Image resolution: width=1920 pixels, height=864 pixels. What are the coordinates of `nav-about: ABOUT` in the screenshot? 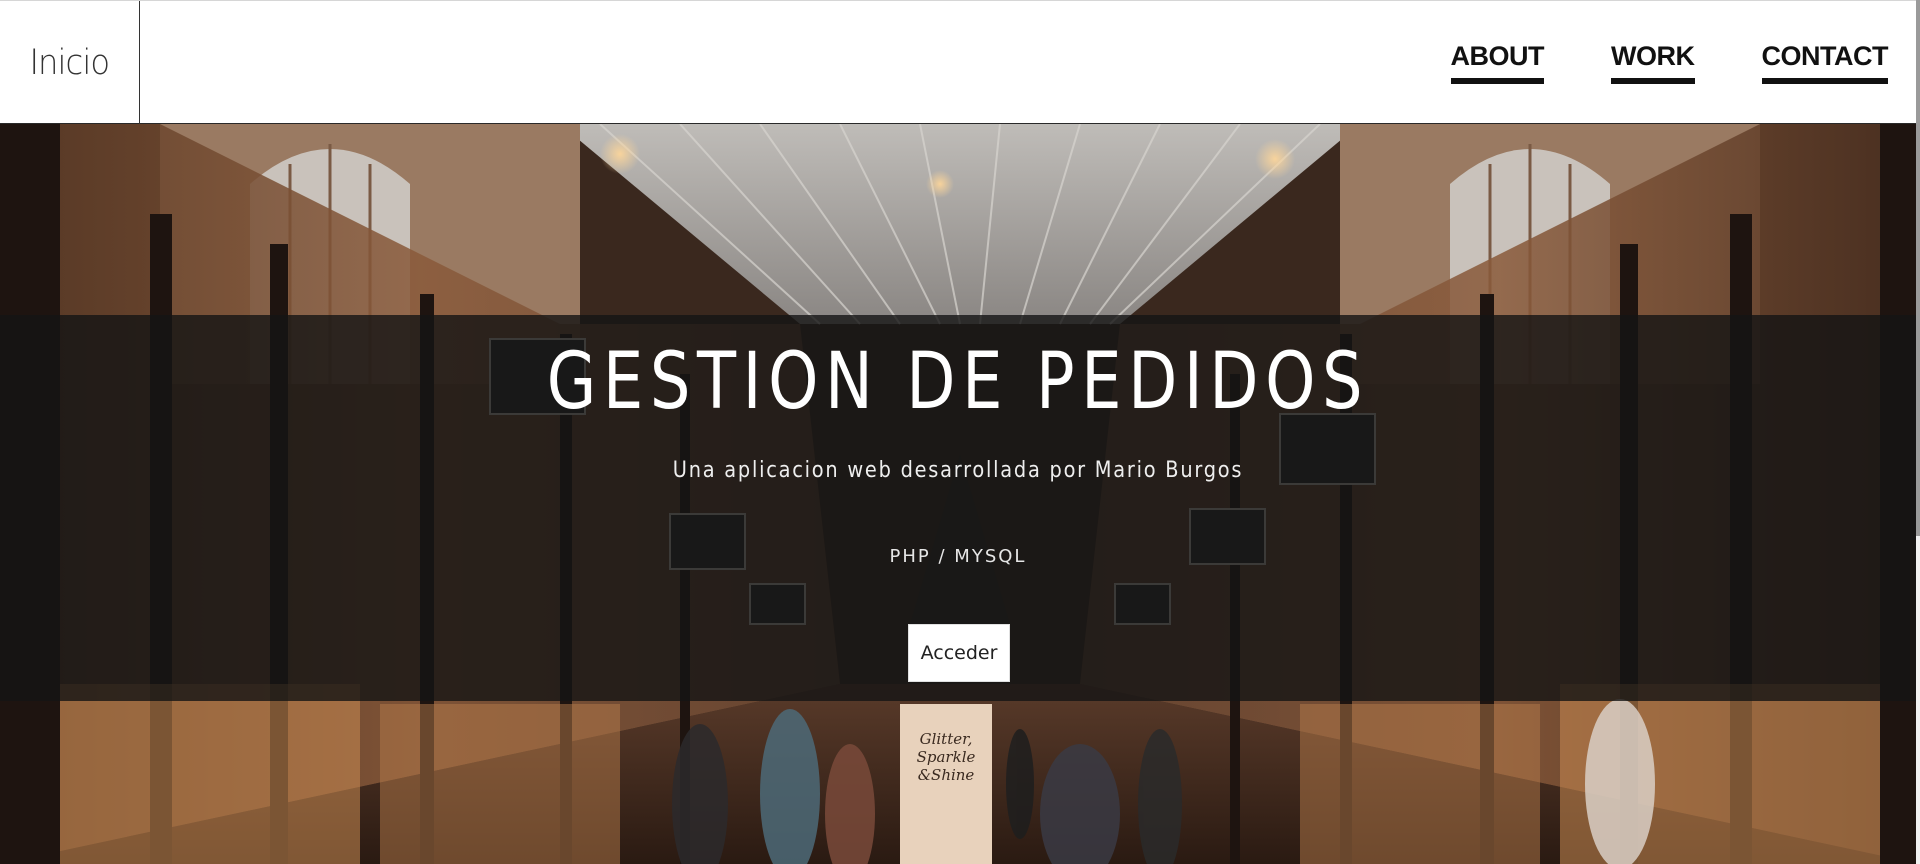 It's located at (1497, 63).